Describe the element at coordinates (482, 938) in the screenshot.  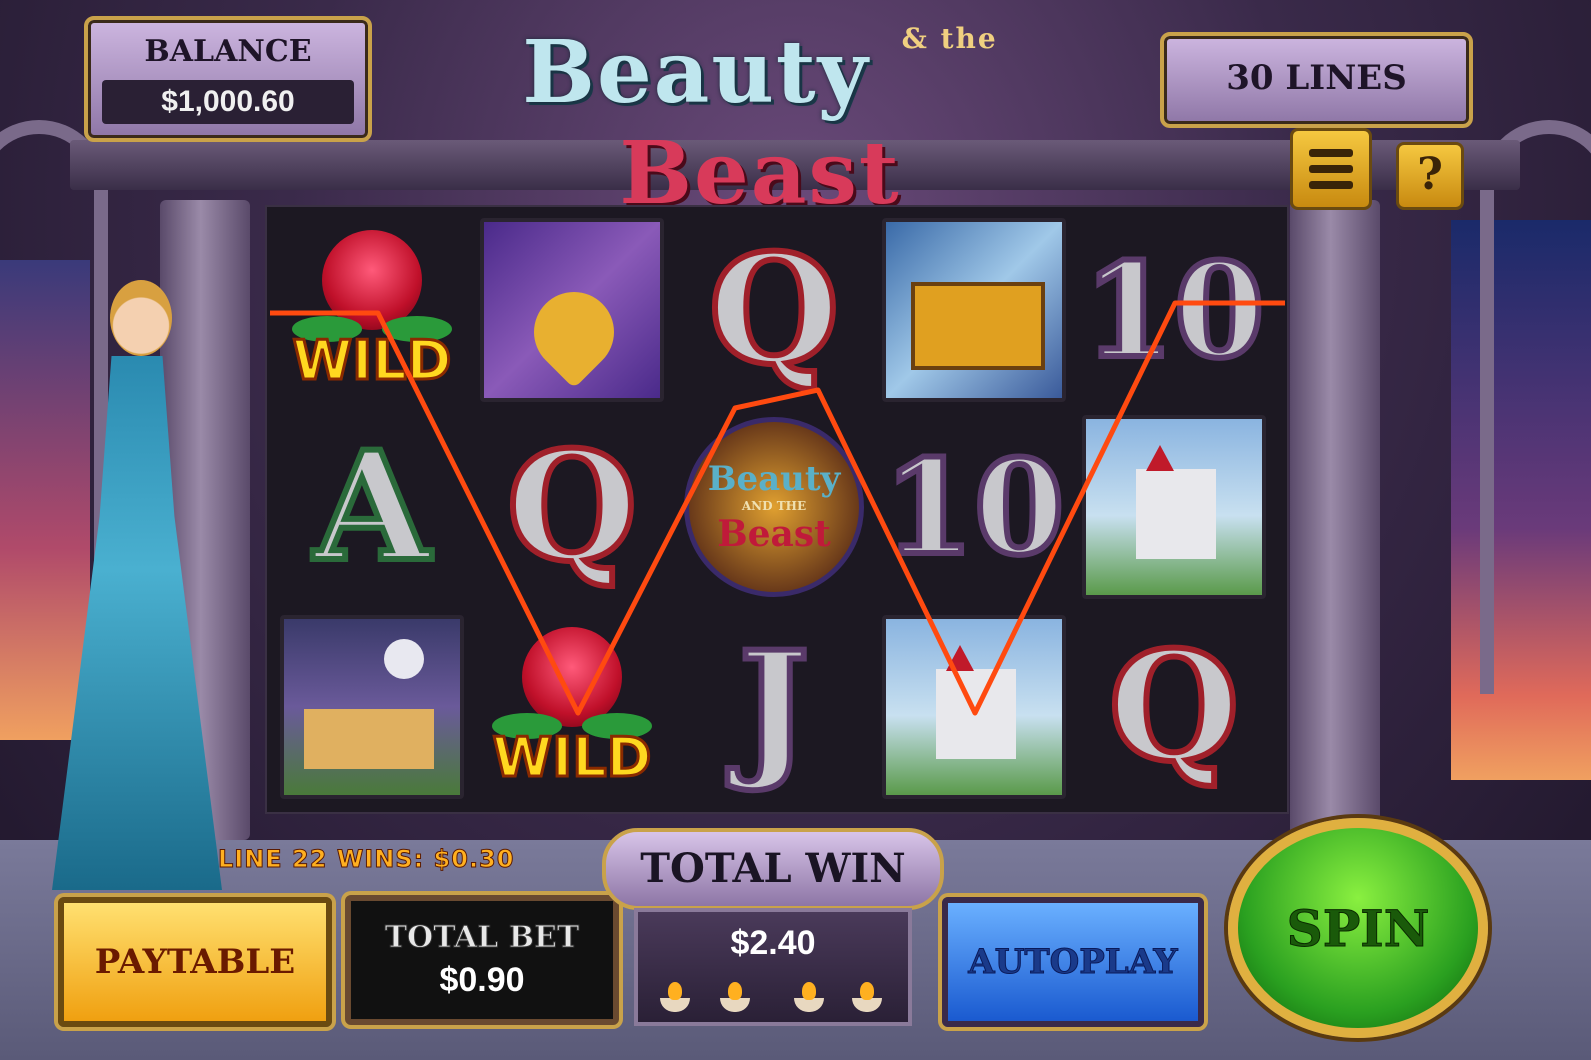
I see `total-bet-label: TOTAL BET` at that location.